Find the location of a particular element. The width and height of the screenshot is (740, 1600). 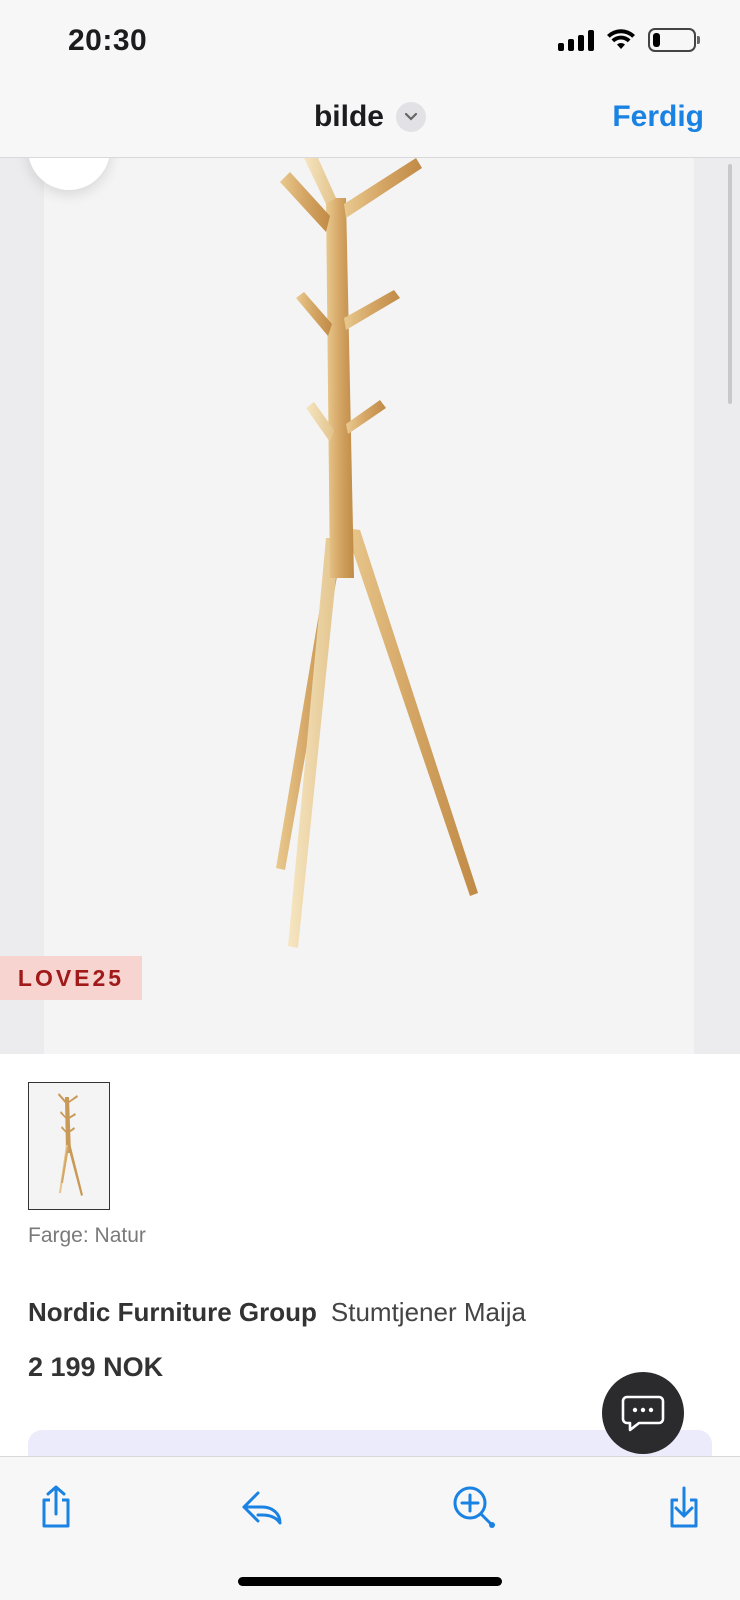

coat-rack-image is located at coordinates (377, 553).